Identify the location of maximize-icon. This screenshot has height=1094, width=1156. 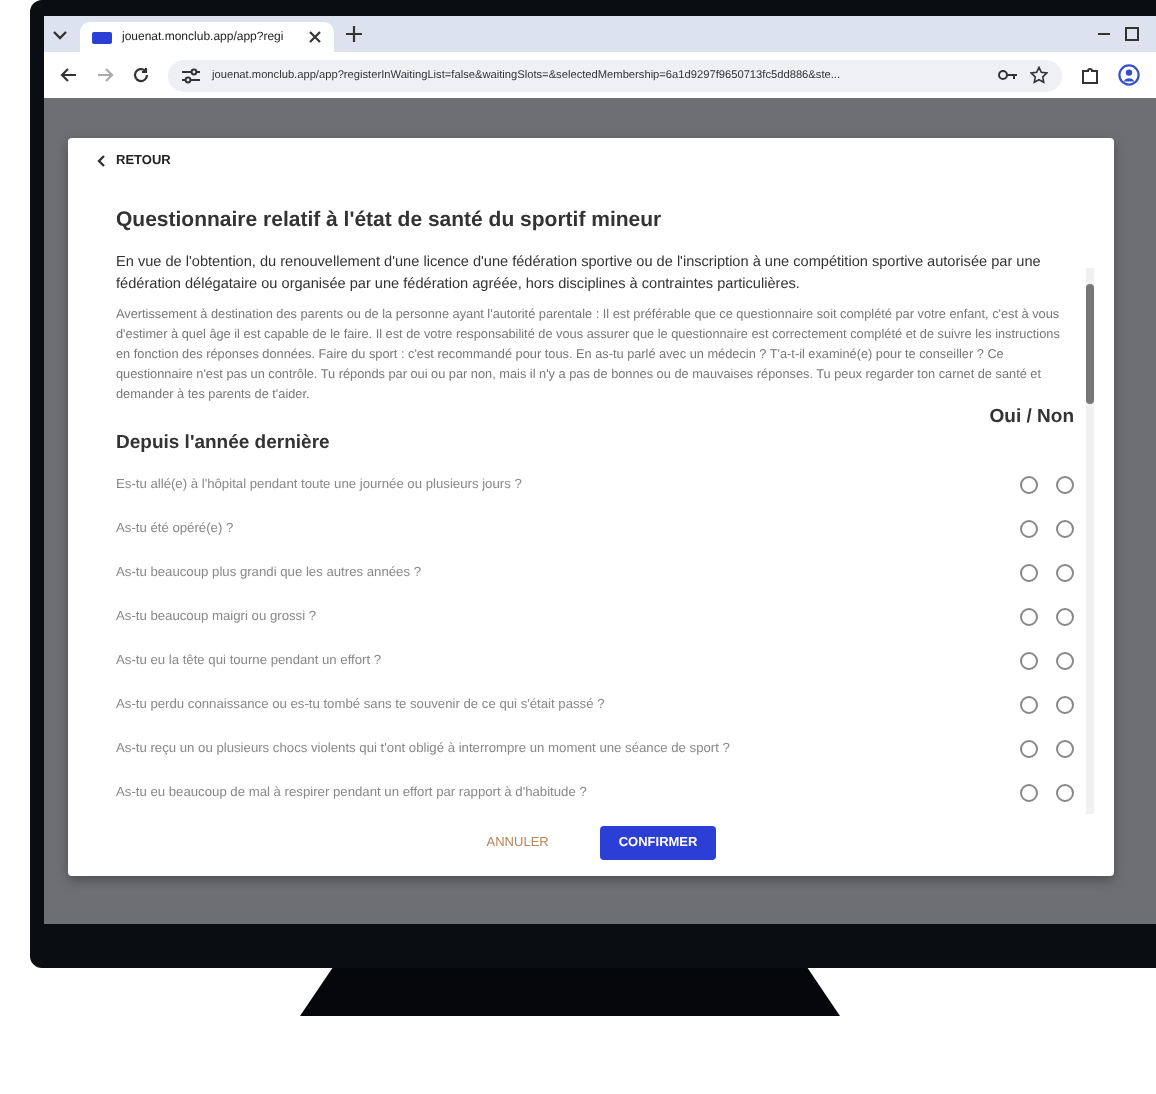
(1132, 34).